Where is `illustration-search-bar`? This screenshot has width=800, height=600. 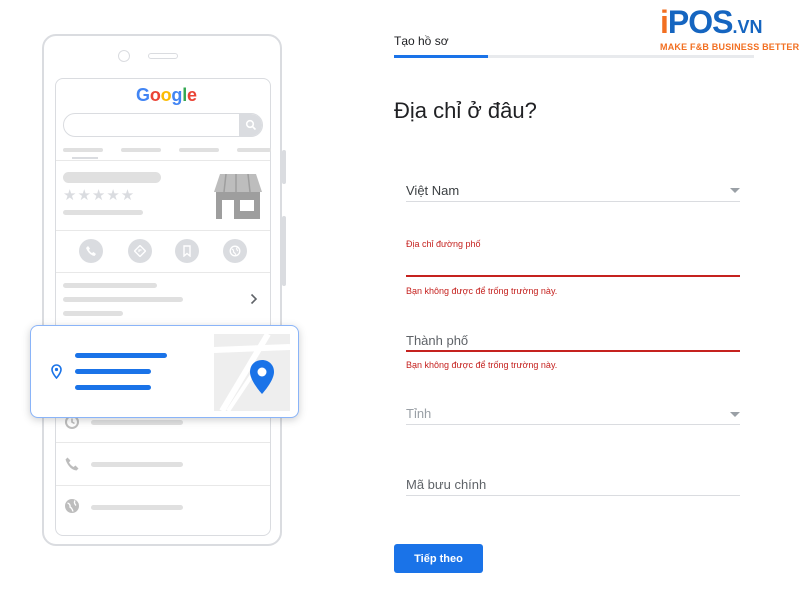
illustration-search-bar is located at coordinates (163, 125).